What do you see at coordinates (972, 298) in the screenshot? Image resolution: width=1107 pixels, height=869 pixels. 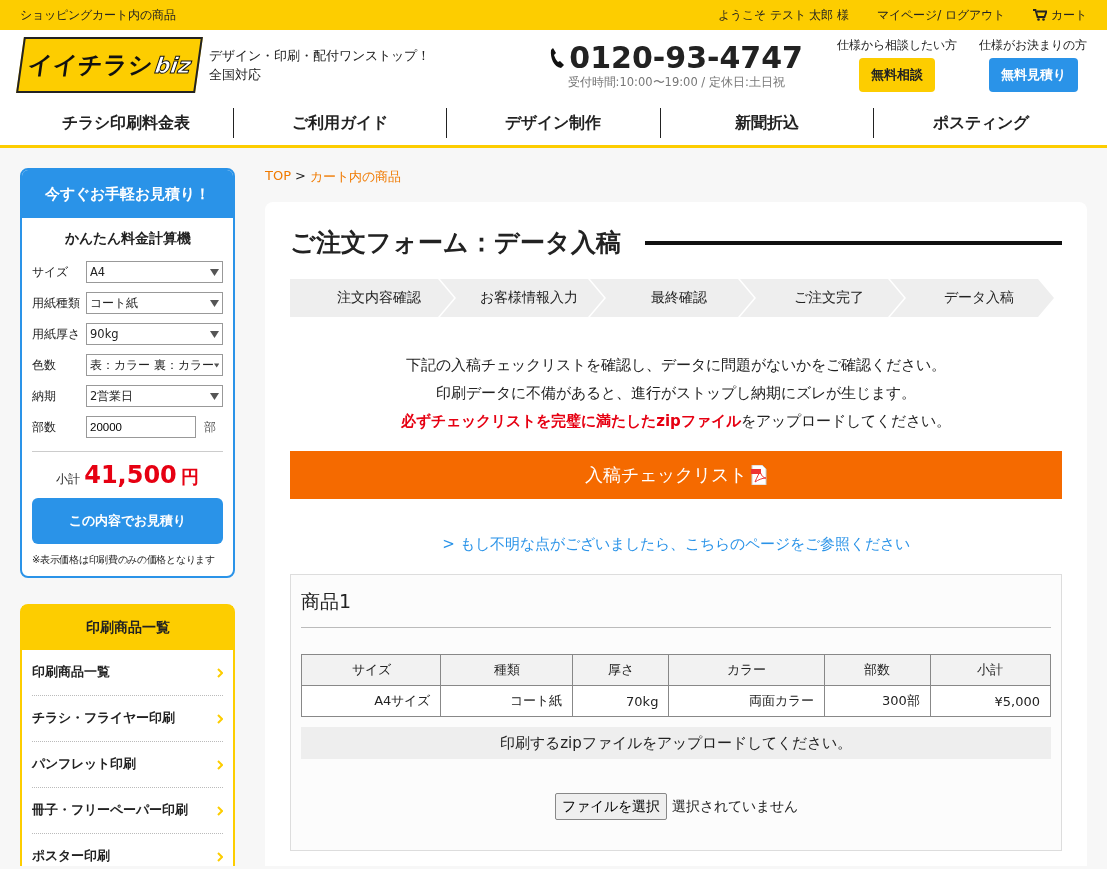 I see `progress-step: データ入稿` at bounding box center [972, 298].